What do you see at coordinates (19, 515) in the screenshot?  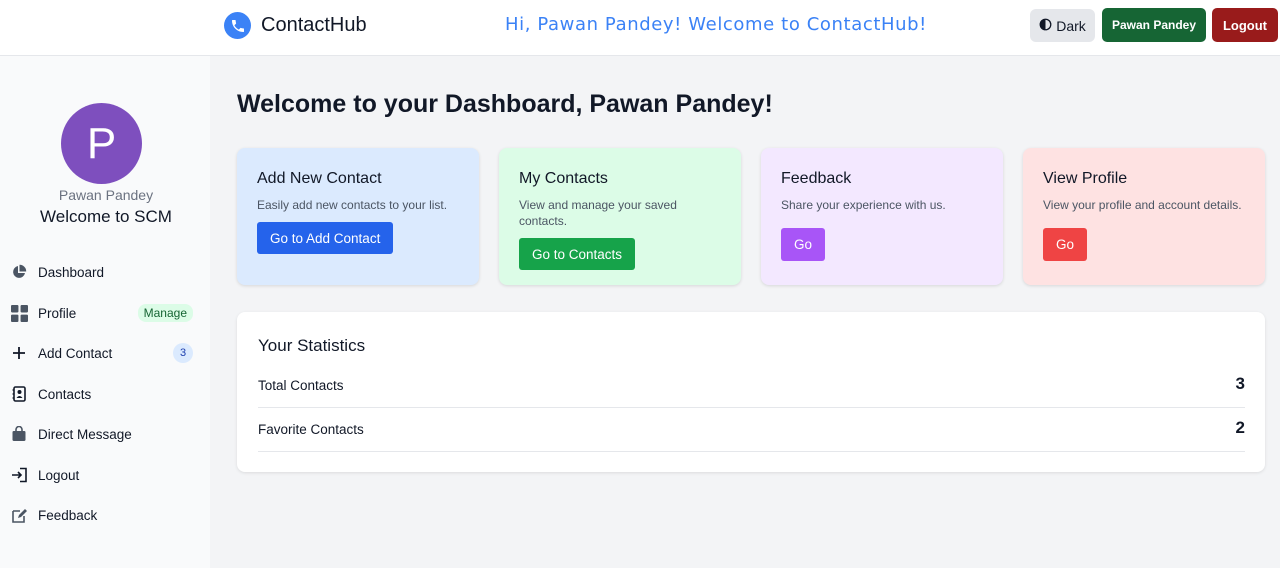 I see `edit-icon` at bounding box center [19, 515].